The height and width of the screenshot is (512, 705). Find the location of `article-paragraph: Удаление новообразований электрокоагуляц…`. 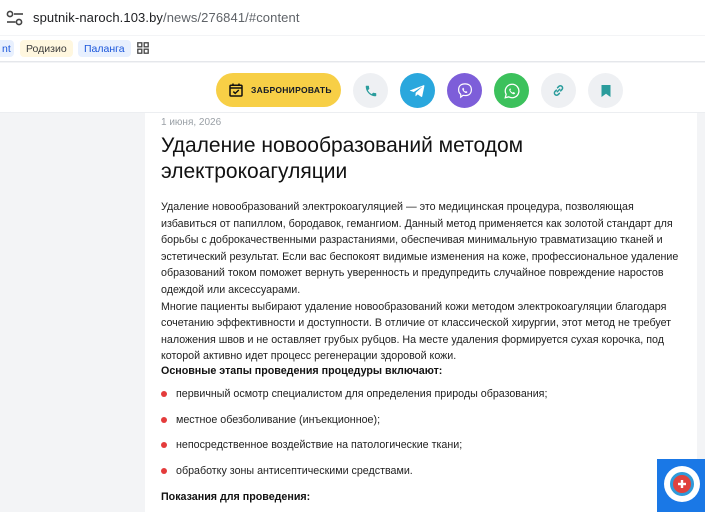

article-paragraph: Удаление новообразований электрокоагуляц… is located at coordinates (420, 248).